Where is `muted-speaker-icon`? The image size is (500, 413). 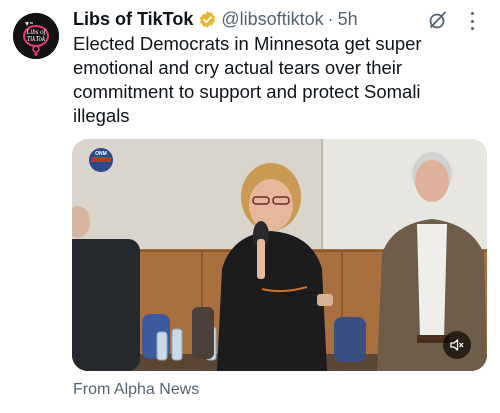 muted-speaker-icon is located at coordinates (457, 345).